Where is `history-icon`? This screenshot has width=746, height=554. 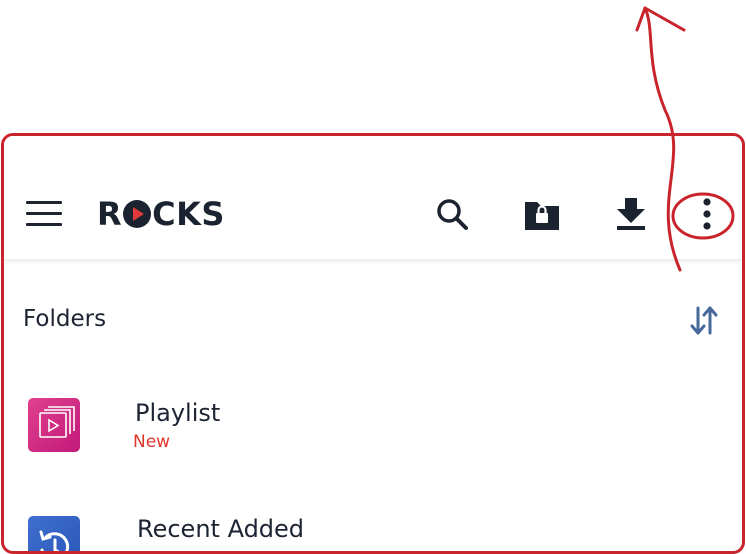 history-icon is located at coordinates (54, 533).